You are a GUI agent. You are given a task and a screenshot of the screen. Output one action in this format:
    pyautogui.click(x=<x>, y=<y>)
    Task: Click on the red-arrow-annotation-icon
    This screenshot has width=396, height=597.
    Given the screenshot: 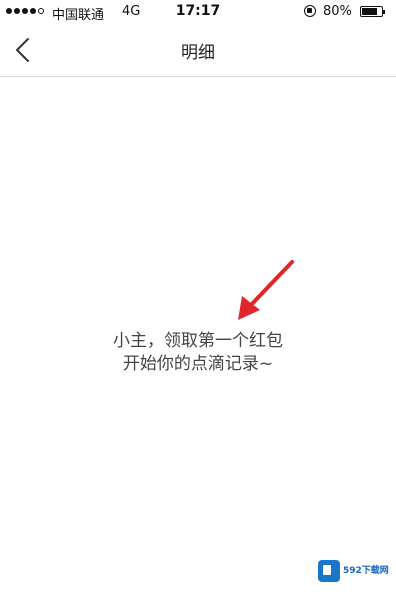 What is the action you would take?
    pyautogui.click(x=266, y=290)
    